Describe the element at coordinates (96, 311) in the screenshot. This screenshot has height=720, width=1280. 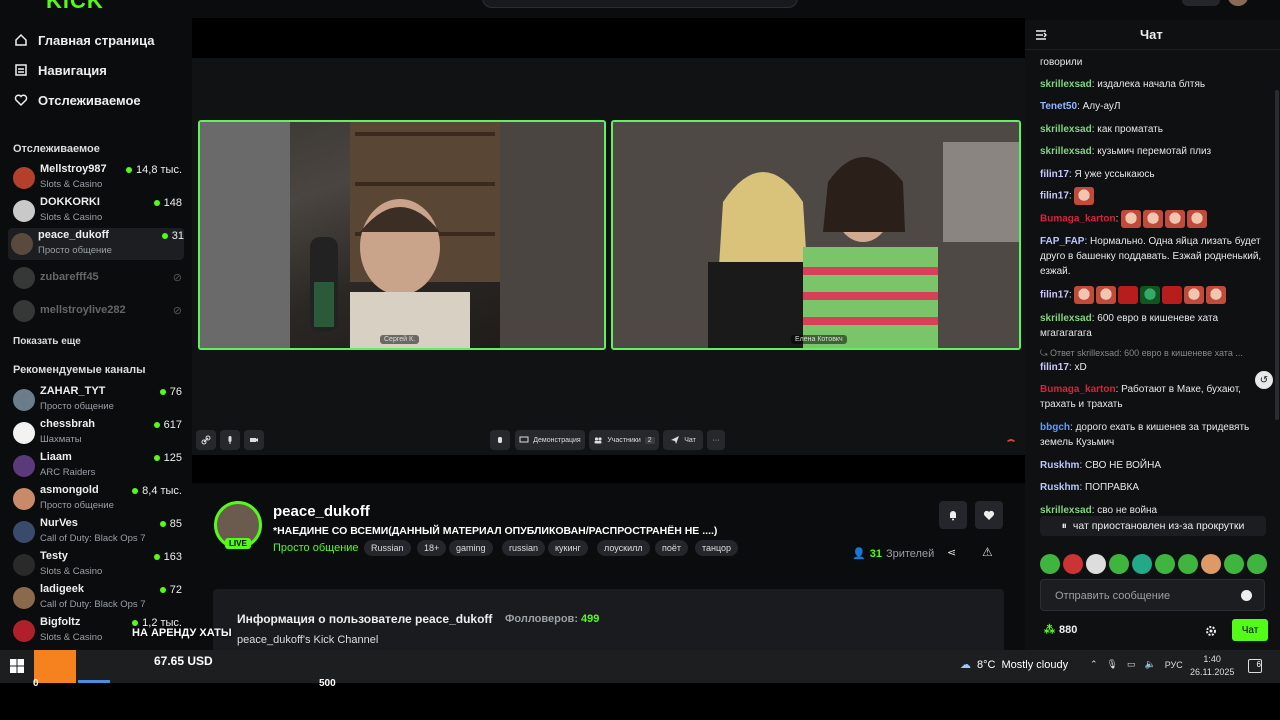
I see `following-channel-offline: mellstroylive282 ⊘` at that location.